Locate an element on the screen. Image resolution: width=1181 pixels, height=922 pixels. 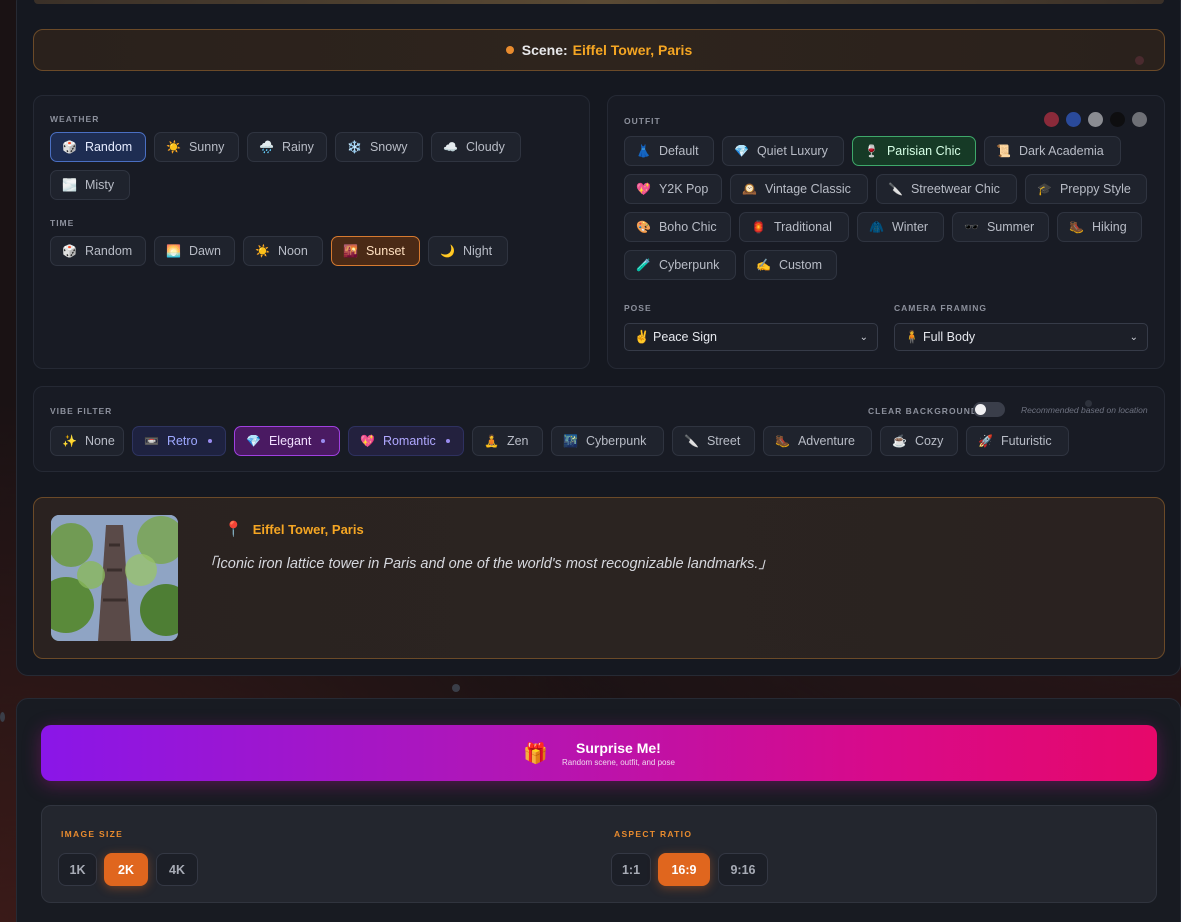
vibe-option-zen: 🧘 Zen is located at coordinates (507, 441).